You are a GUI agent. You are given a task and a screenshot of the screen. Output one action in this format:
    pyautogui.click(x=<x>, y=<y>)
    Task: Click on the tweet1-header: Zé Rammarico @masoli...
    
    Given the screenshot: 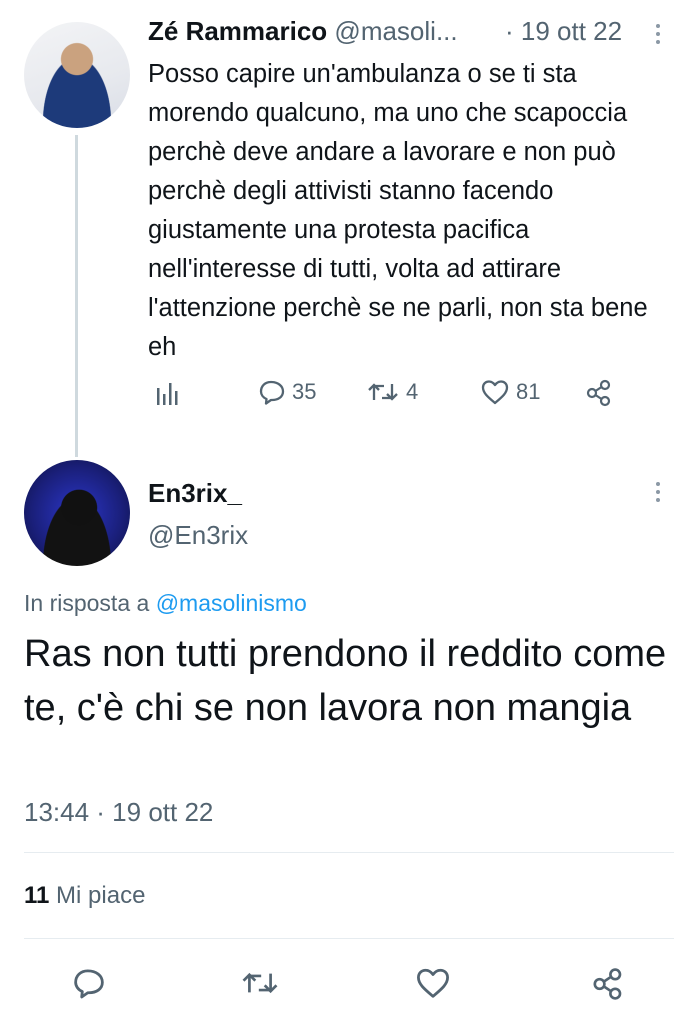 What is the action you would take?
    pyautogui.click(x=303, y=31)
    